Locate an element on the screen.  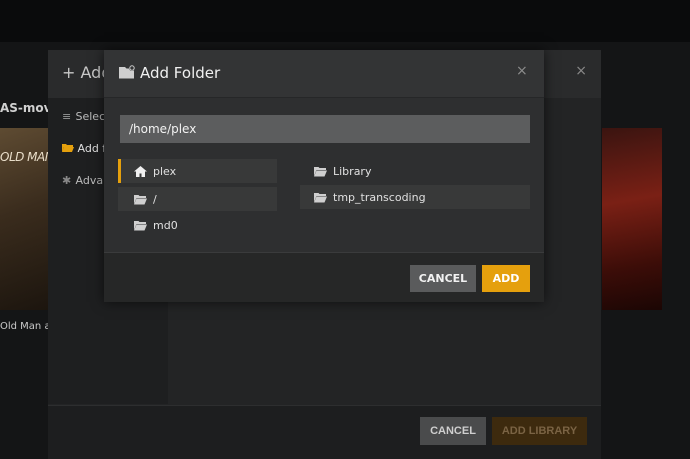
folder-path-input is located at coordinates (325, 129).